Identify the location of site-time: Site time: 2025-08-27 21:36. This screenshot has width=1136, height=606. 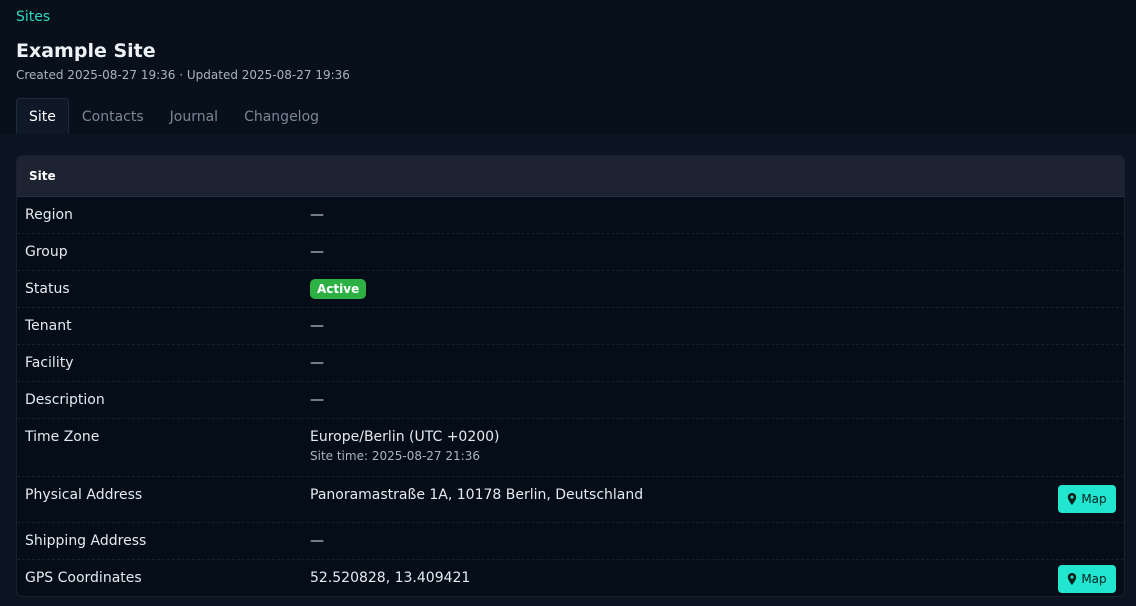
(395, 456).